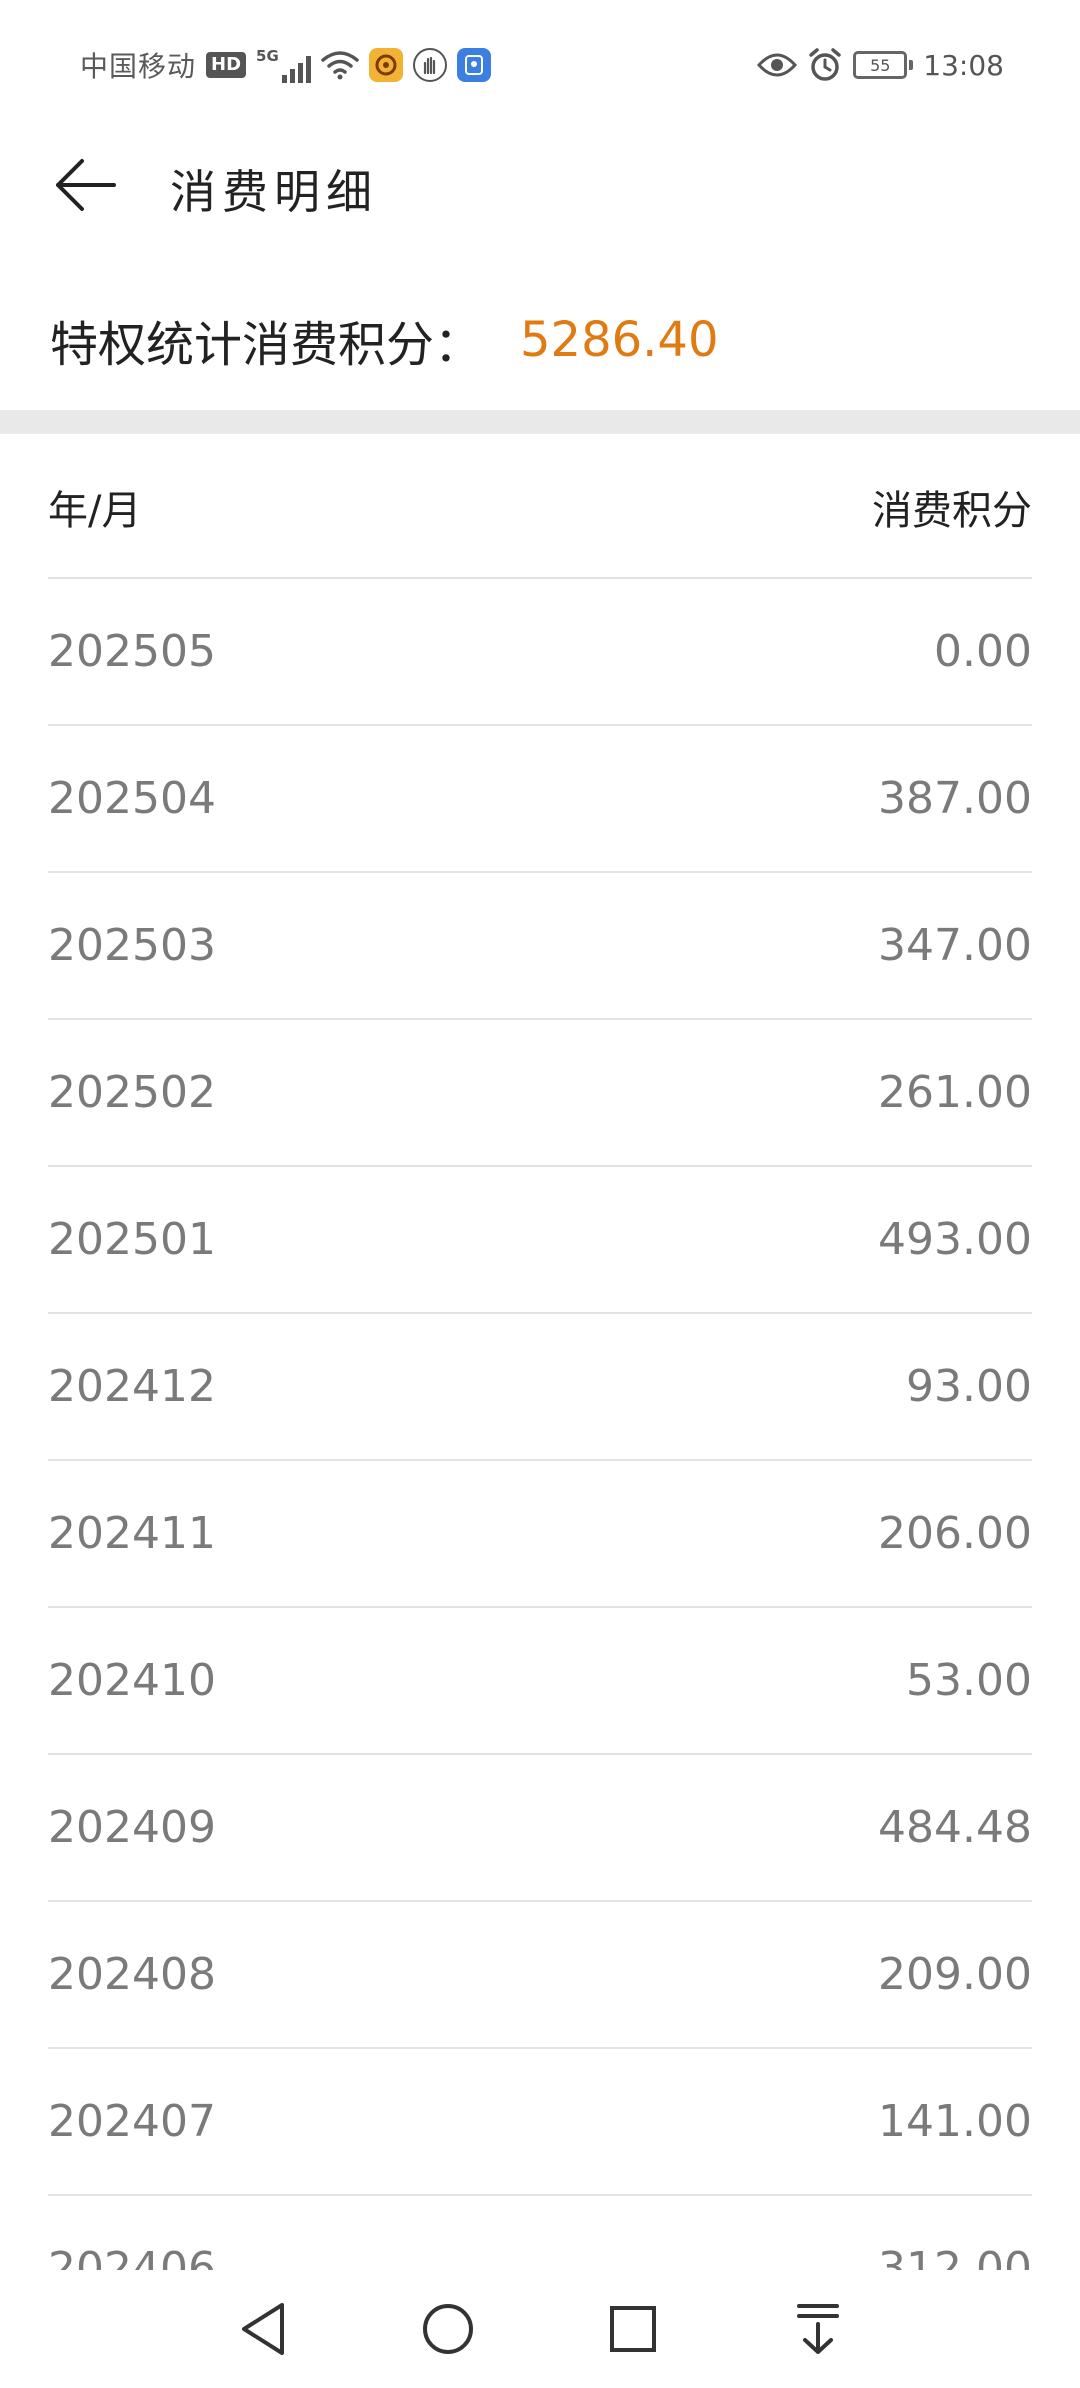 The height and width of the screenshot is (2388, 1080). What do you see at coordinates (540, 946) in the screenshot?
I see `table-row: 202503 347.00` at bounding box center [540, 946].